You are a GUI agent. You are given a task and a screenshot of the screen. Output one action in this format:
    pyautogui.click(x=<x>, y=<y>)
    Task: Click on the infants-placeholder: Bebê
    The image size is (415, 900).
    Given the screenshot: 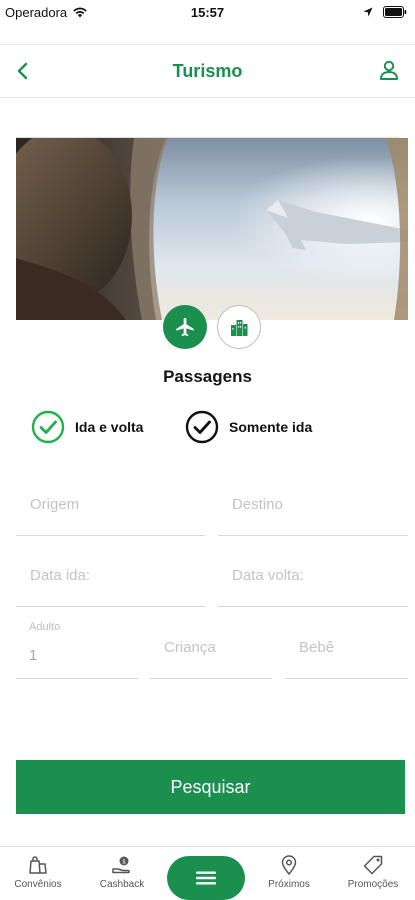 What is the action you would take?
    pyautogui.click(x=317, y=647)
    